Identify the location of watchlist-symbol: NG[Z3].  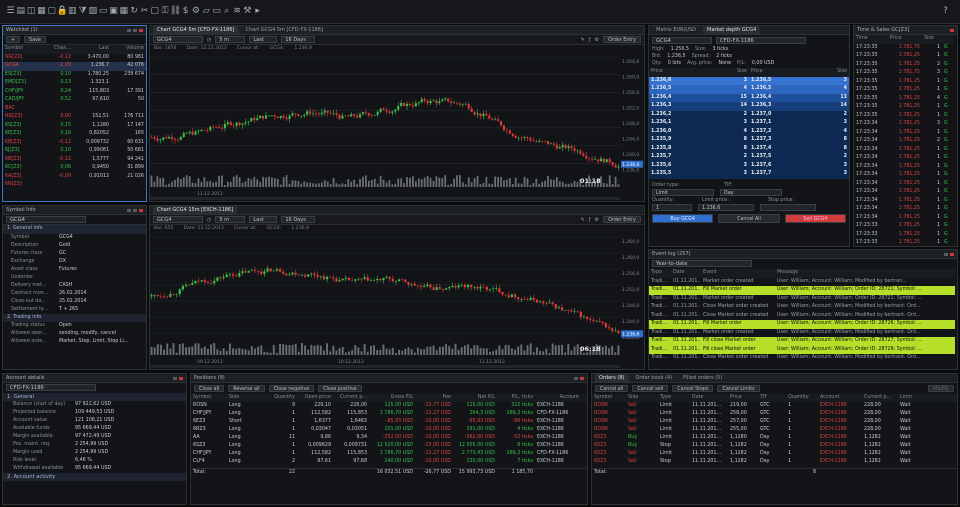
(23, 117).